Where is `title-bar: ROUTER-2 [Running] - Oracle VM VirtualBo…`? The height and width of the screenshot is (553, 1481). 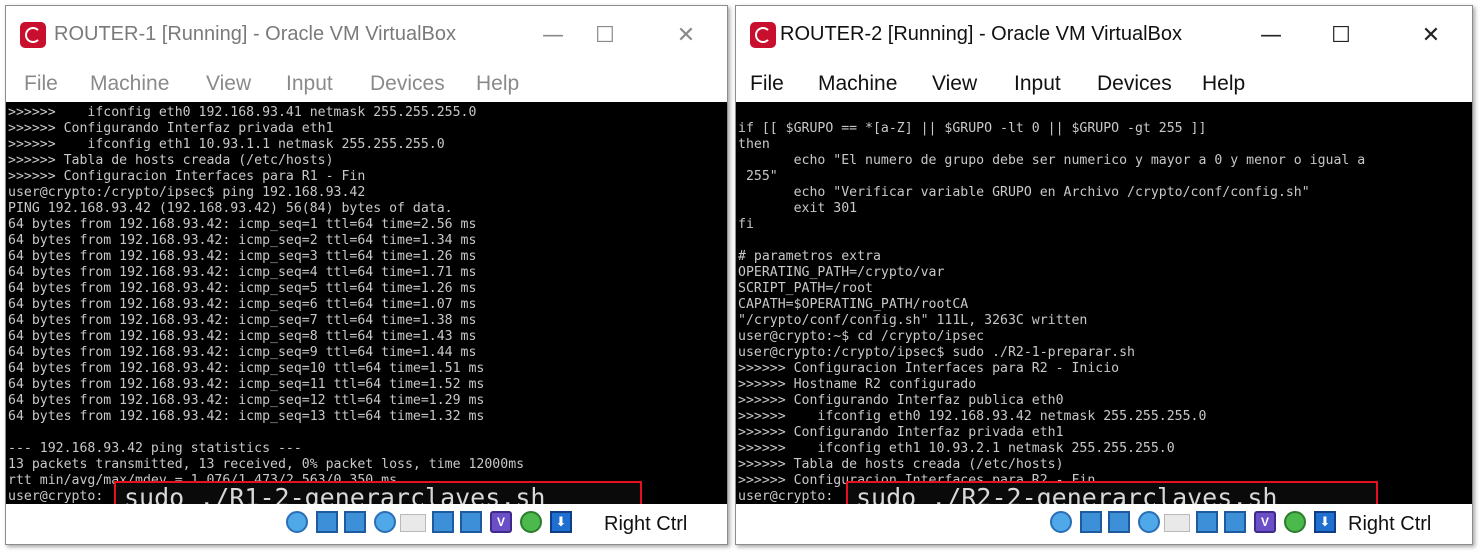 title-bar: ROUTER-2 [Running] - Oracle VM VirtualBo… is located at coordinates (1104, 34).